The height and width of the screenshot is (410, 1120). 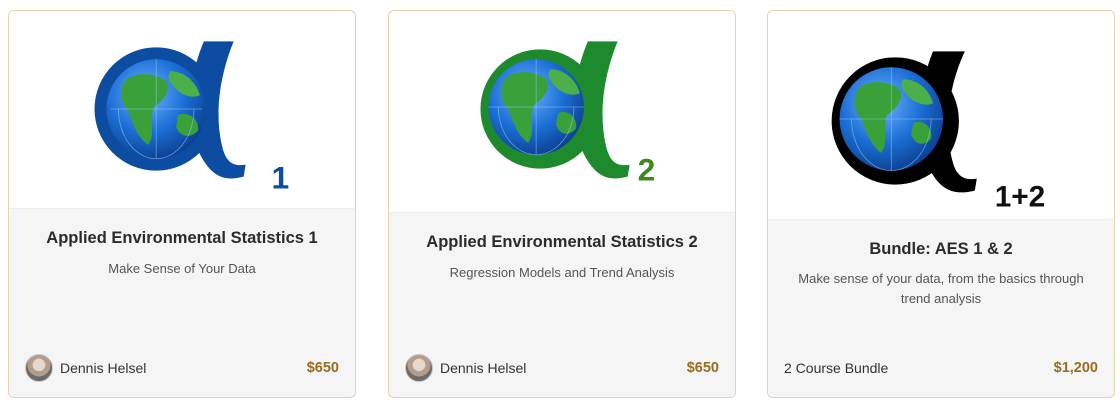 I want to click on course-subtitle: Make Sense of Your Data, so click(x=182, y=268).